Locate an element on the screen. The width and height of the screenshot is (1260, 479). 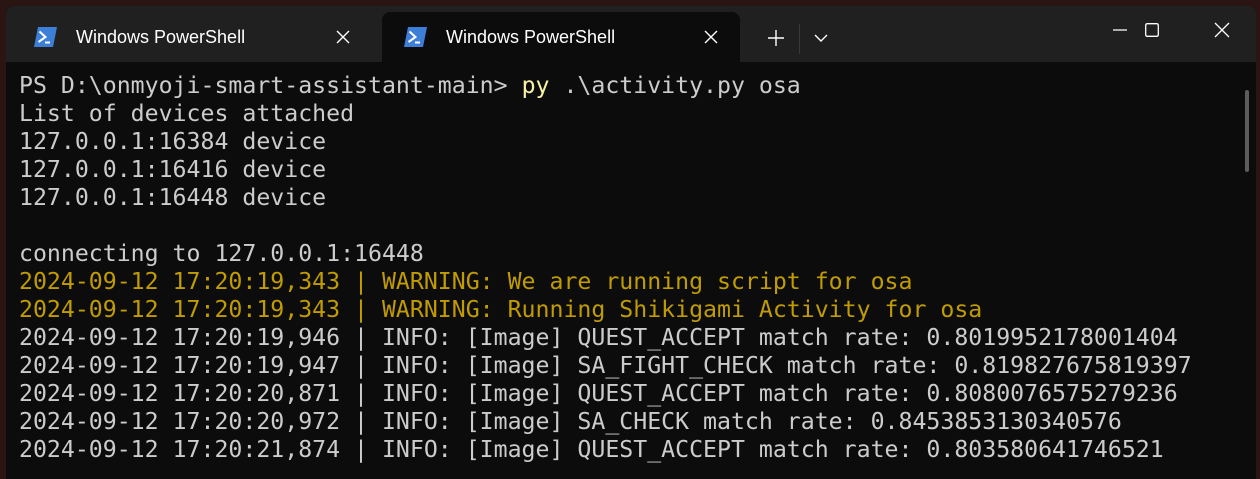
maximize-icon is located at coordinates (1152, 30).